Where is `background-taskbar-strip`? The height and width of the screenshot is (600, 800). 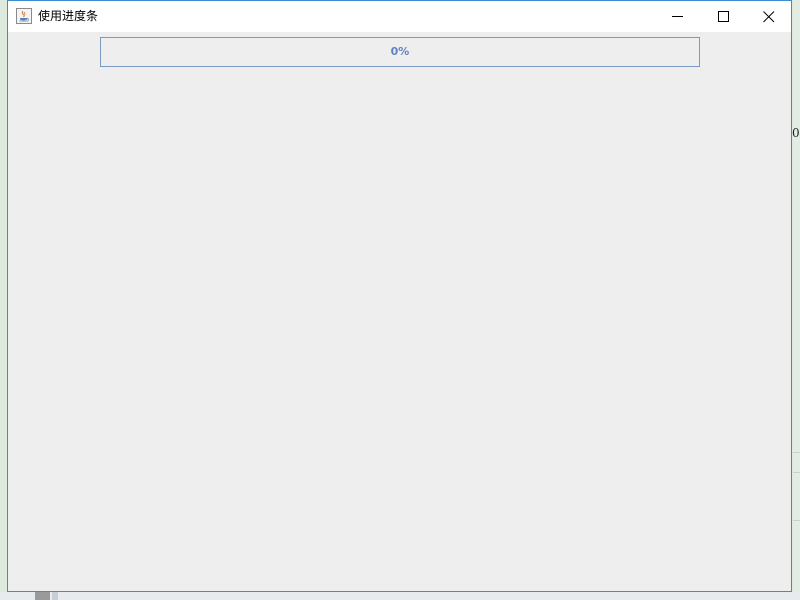 background-taskbar-strip is located at coordinates (400, 596).